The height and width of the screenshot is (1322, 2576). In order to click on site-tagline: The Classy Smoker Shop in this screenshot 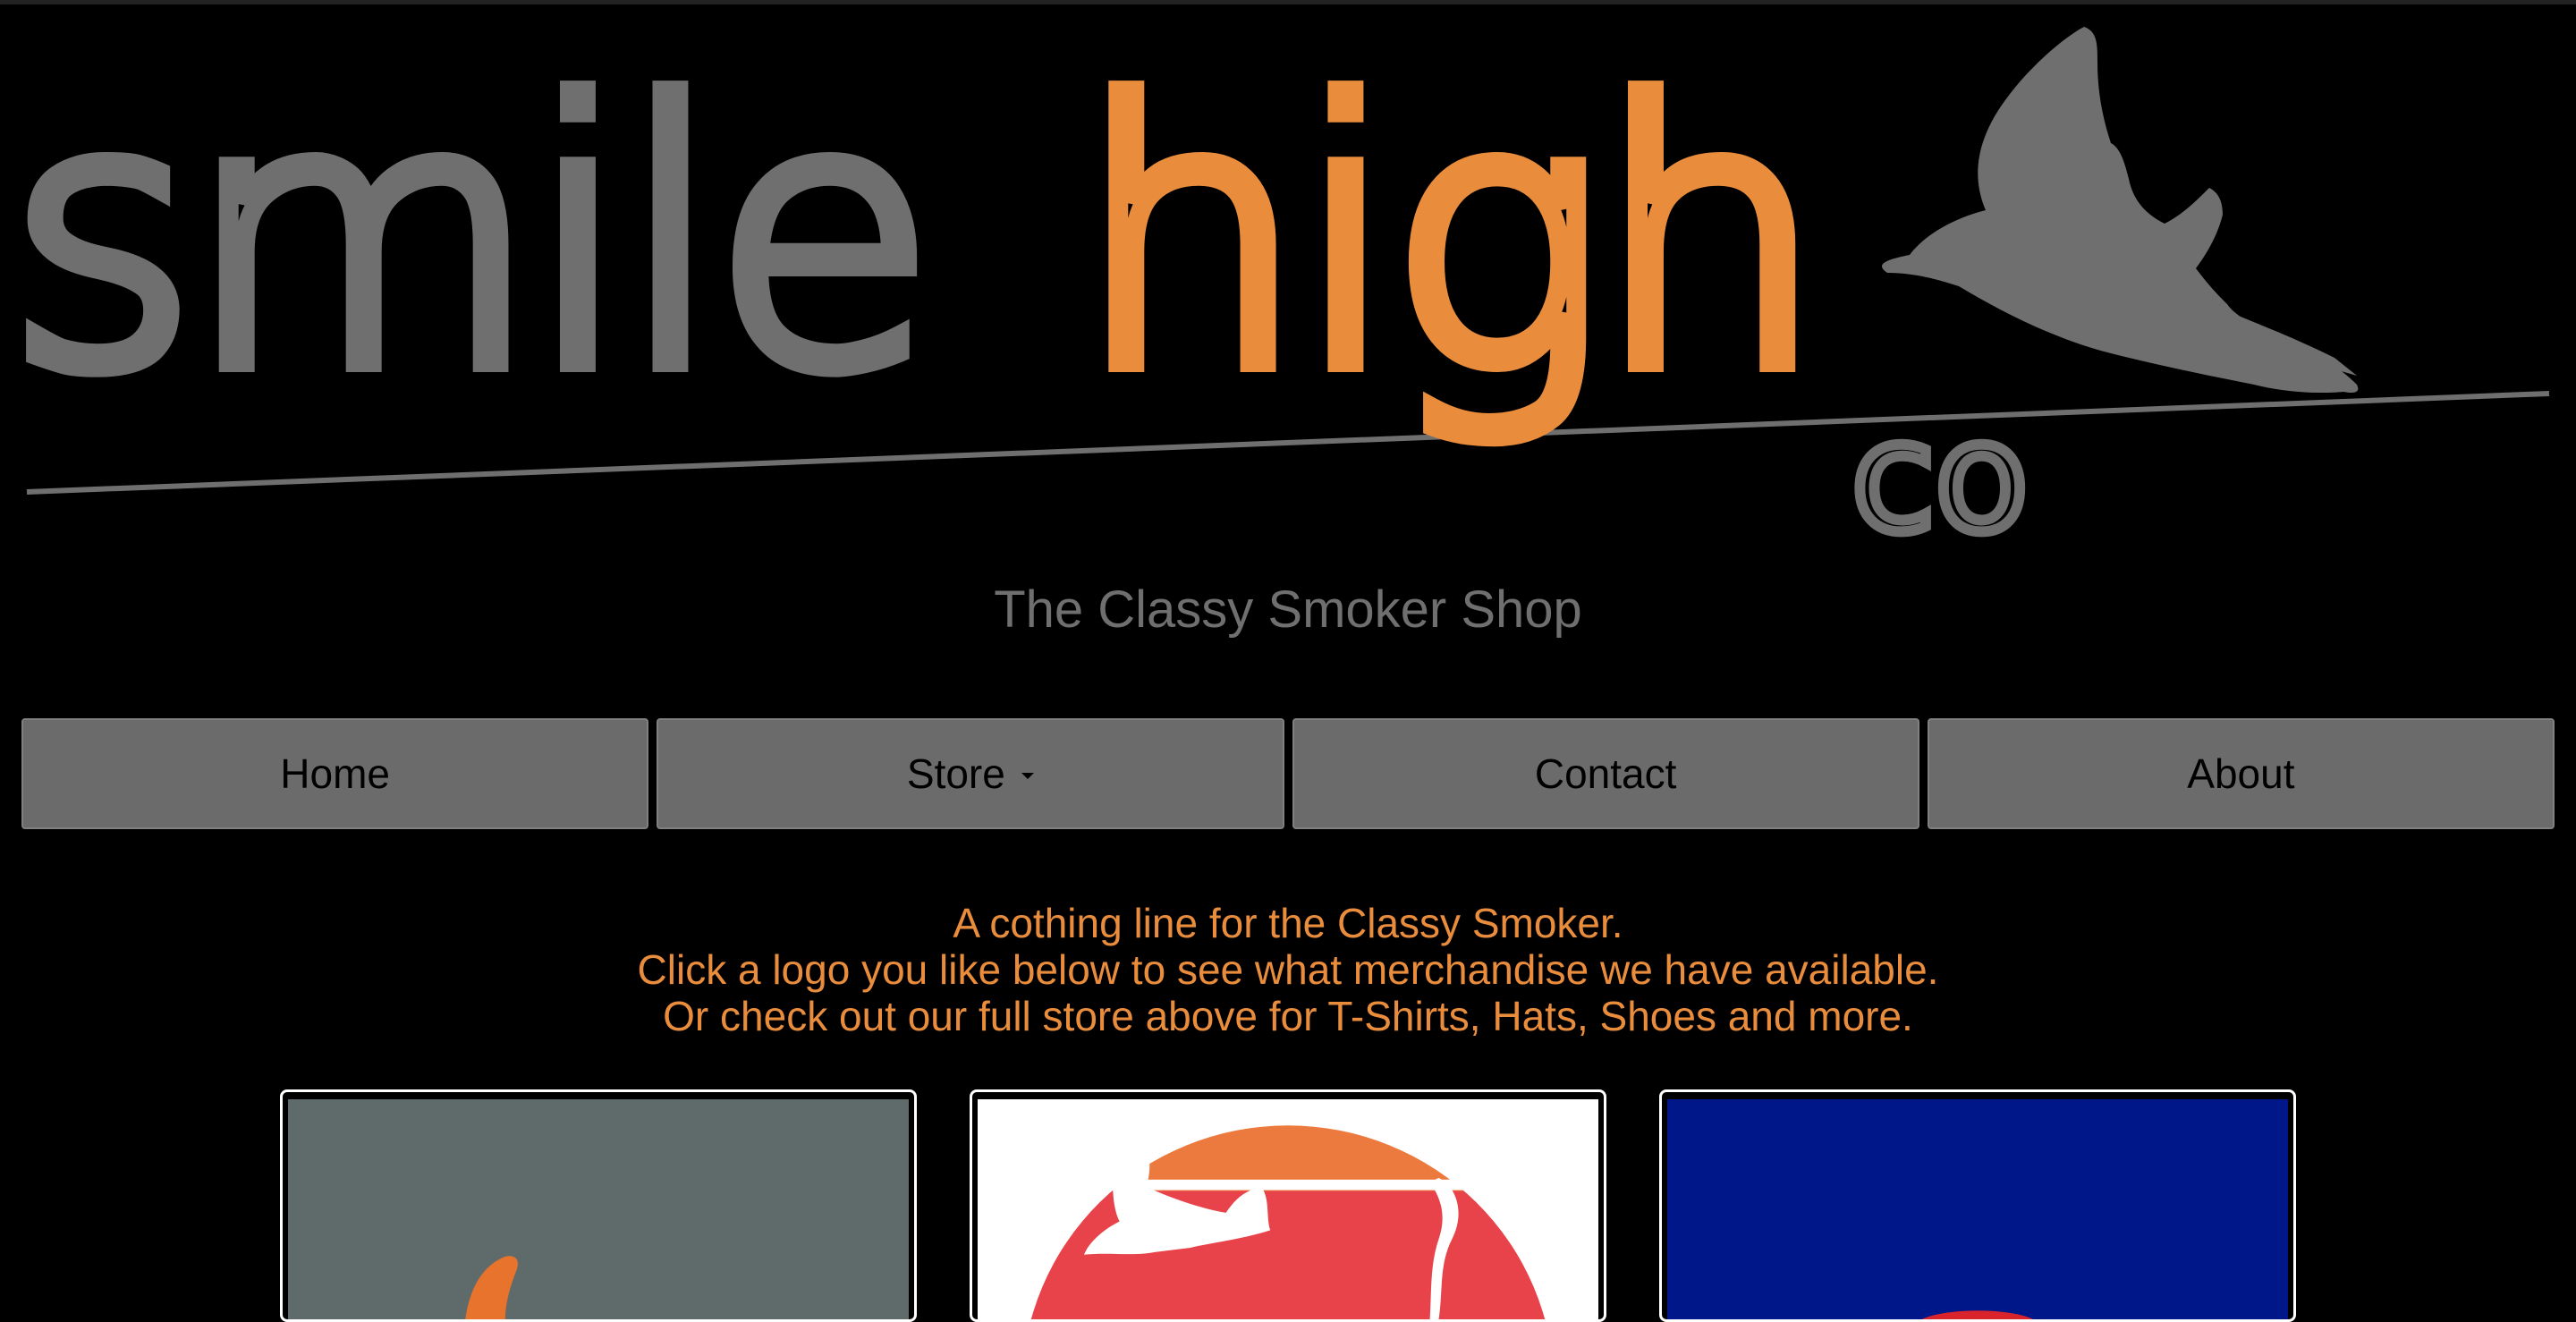, I will do `click(1288, 609)`.